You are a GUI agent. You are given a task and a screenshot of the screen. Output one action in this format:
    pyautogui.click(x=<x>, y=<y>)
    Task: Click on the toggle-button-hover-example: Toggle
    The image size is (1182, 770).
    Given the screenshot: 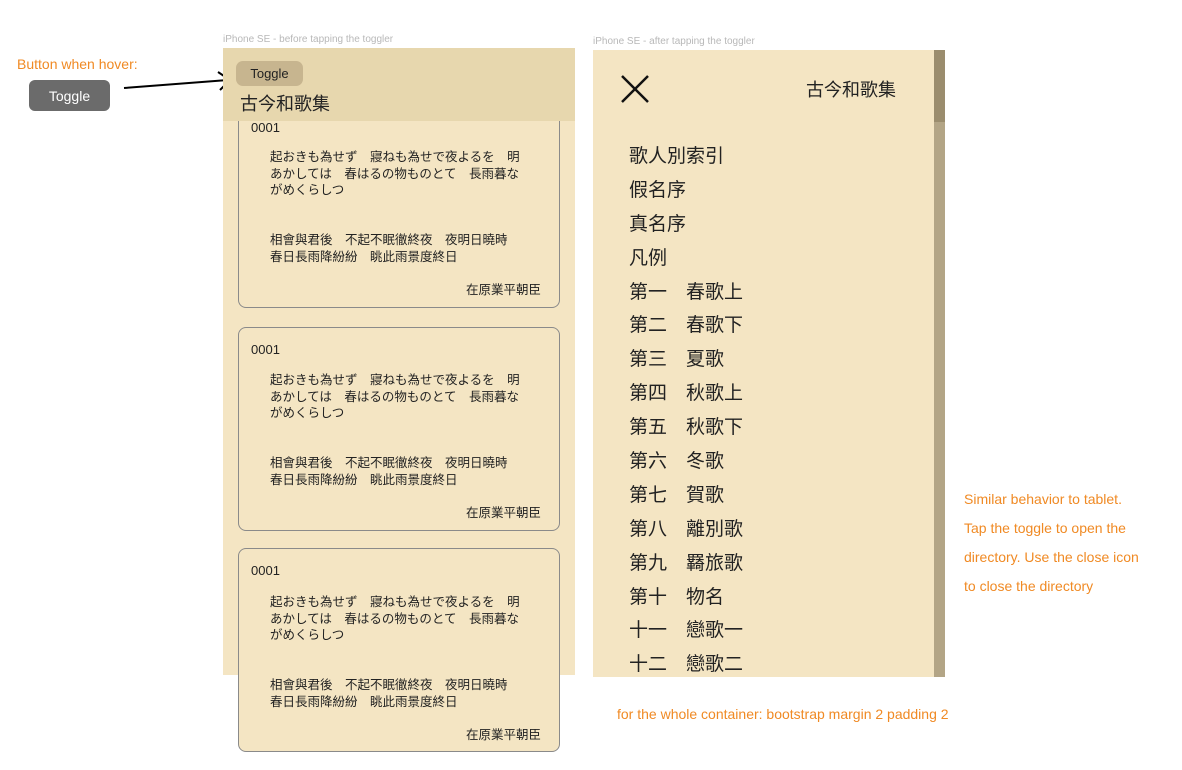 What is the action you would take?
    pyautogui.click(x=69, y=95)
    